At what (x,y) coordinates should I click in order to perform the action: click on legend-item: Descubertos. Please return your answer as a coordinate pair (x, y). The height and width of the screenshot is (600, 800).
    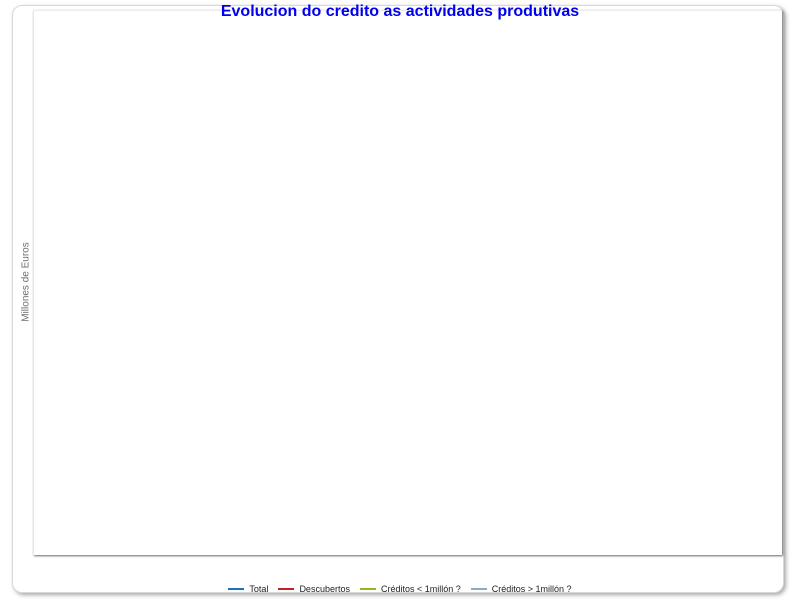
    Looking at the image, I should click on (314, 589).